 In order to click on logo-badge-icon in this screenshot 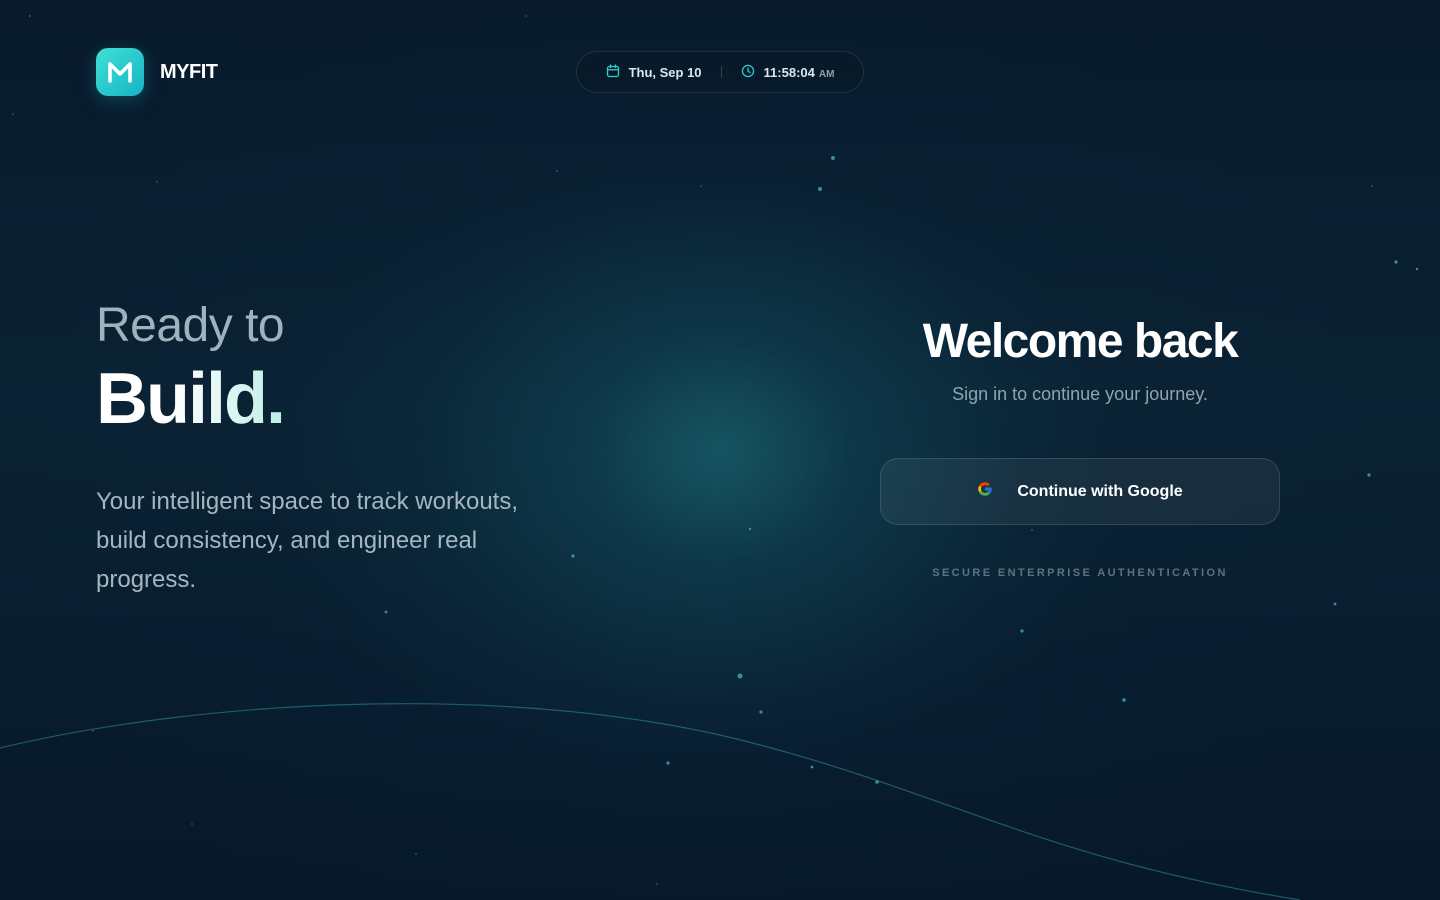, I will do `click(120, 72)`.